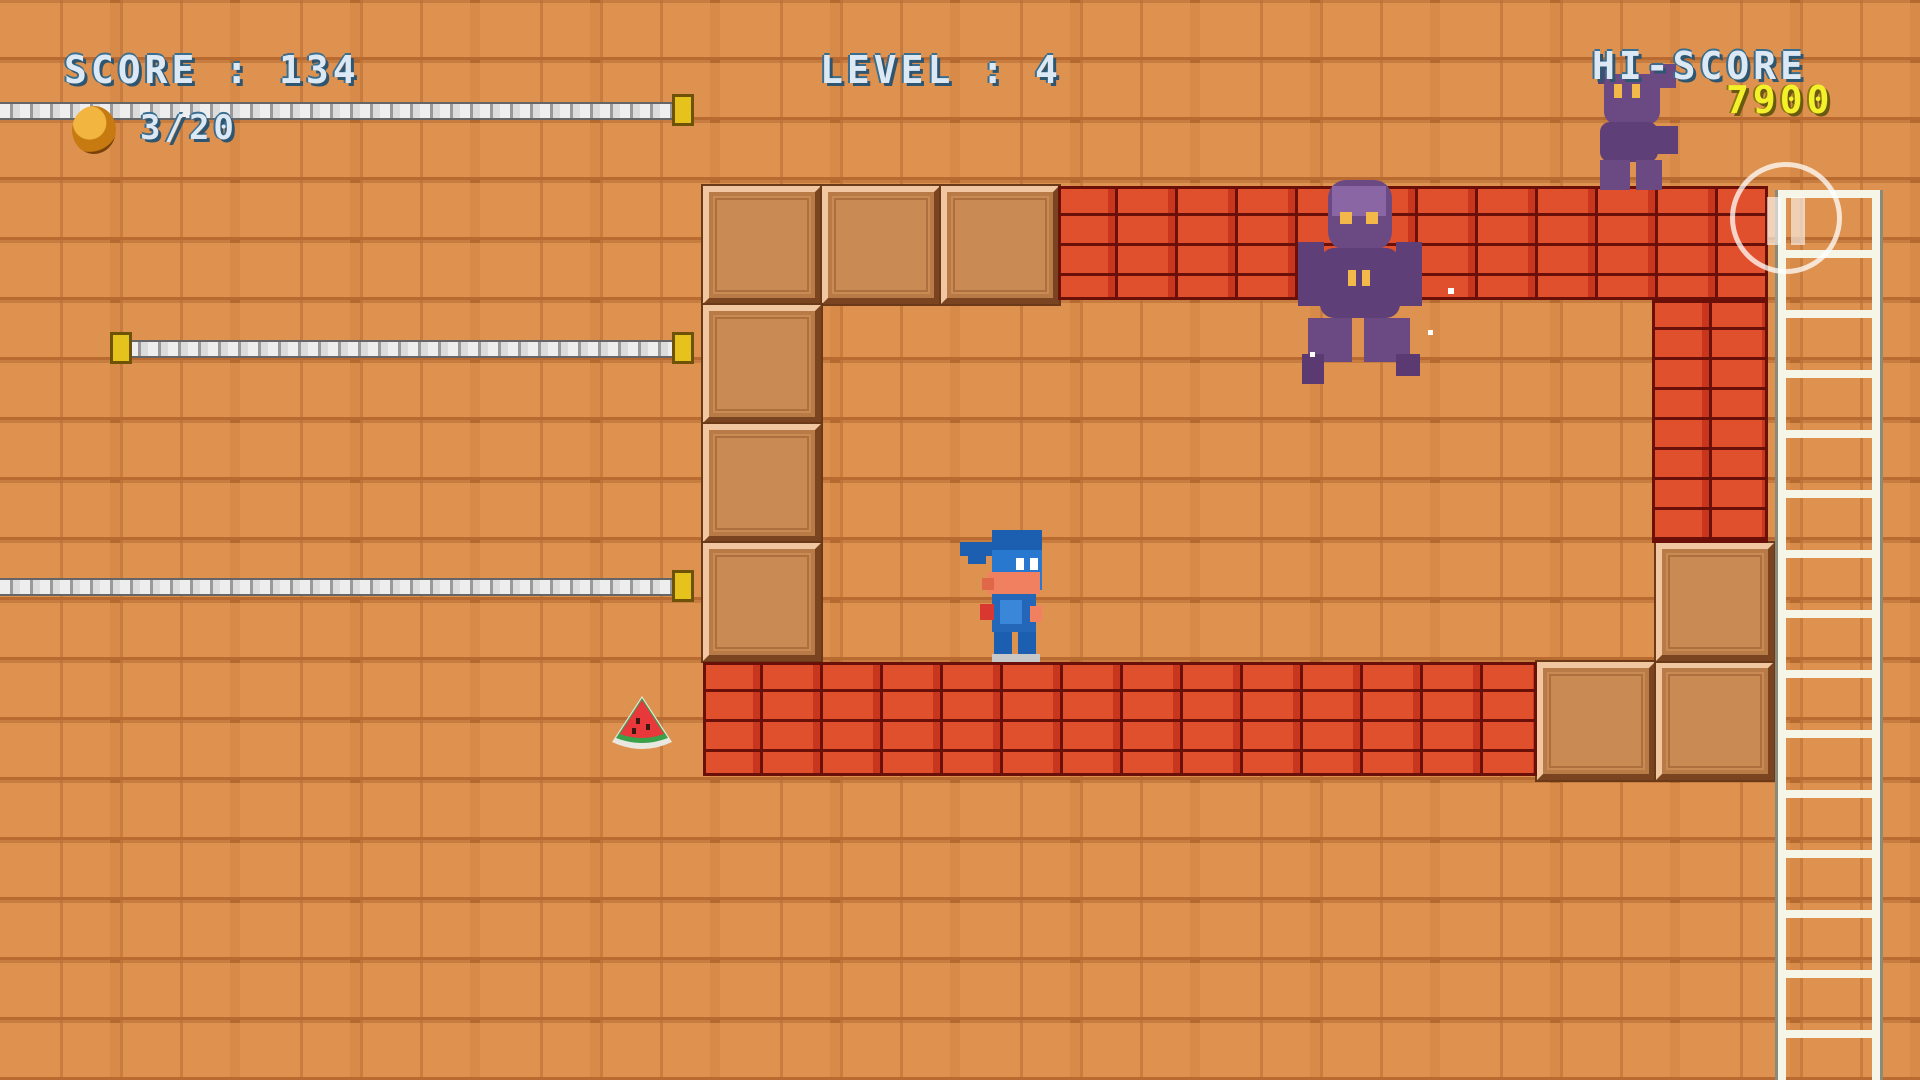 The width and height of the screenshot is (1920, 1080). I want to click on level-label: LEVEL : 4, so click(941, 70).